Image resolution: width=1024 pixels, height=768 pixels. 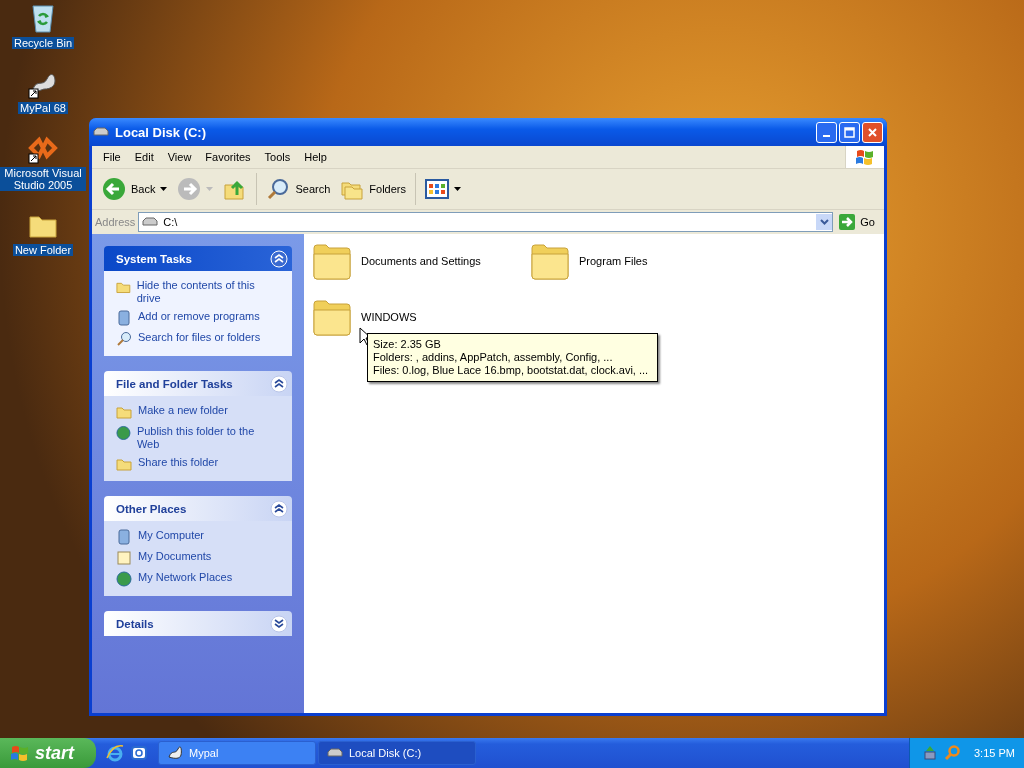 What do you see at coordinates (298, 189) in the screenshot?
I see `toolbar-button: Search` at bounding box center [298, 189].